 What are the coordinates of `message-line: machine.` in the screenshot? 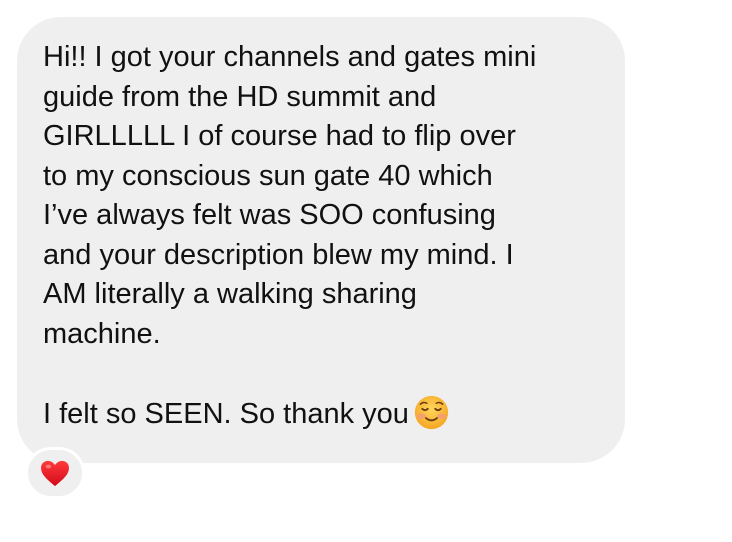 It's located at (102, 333).